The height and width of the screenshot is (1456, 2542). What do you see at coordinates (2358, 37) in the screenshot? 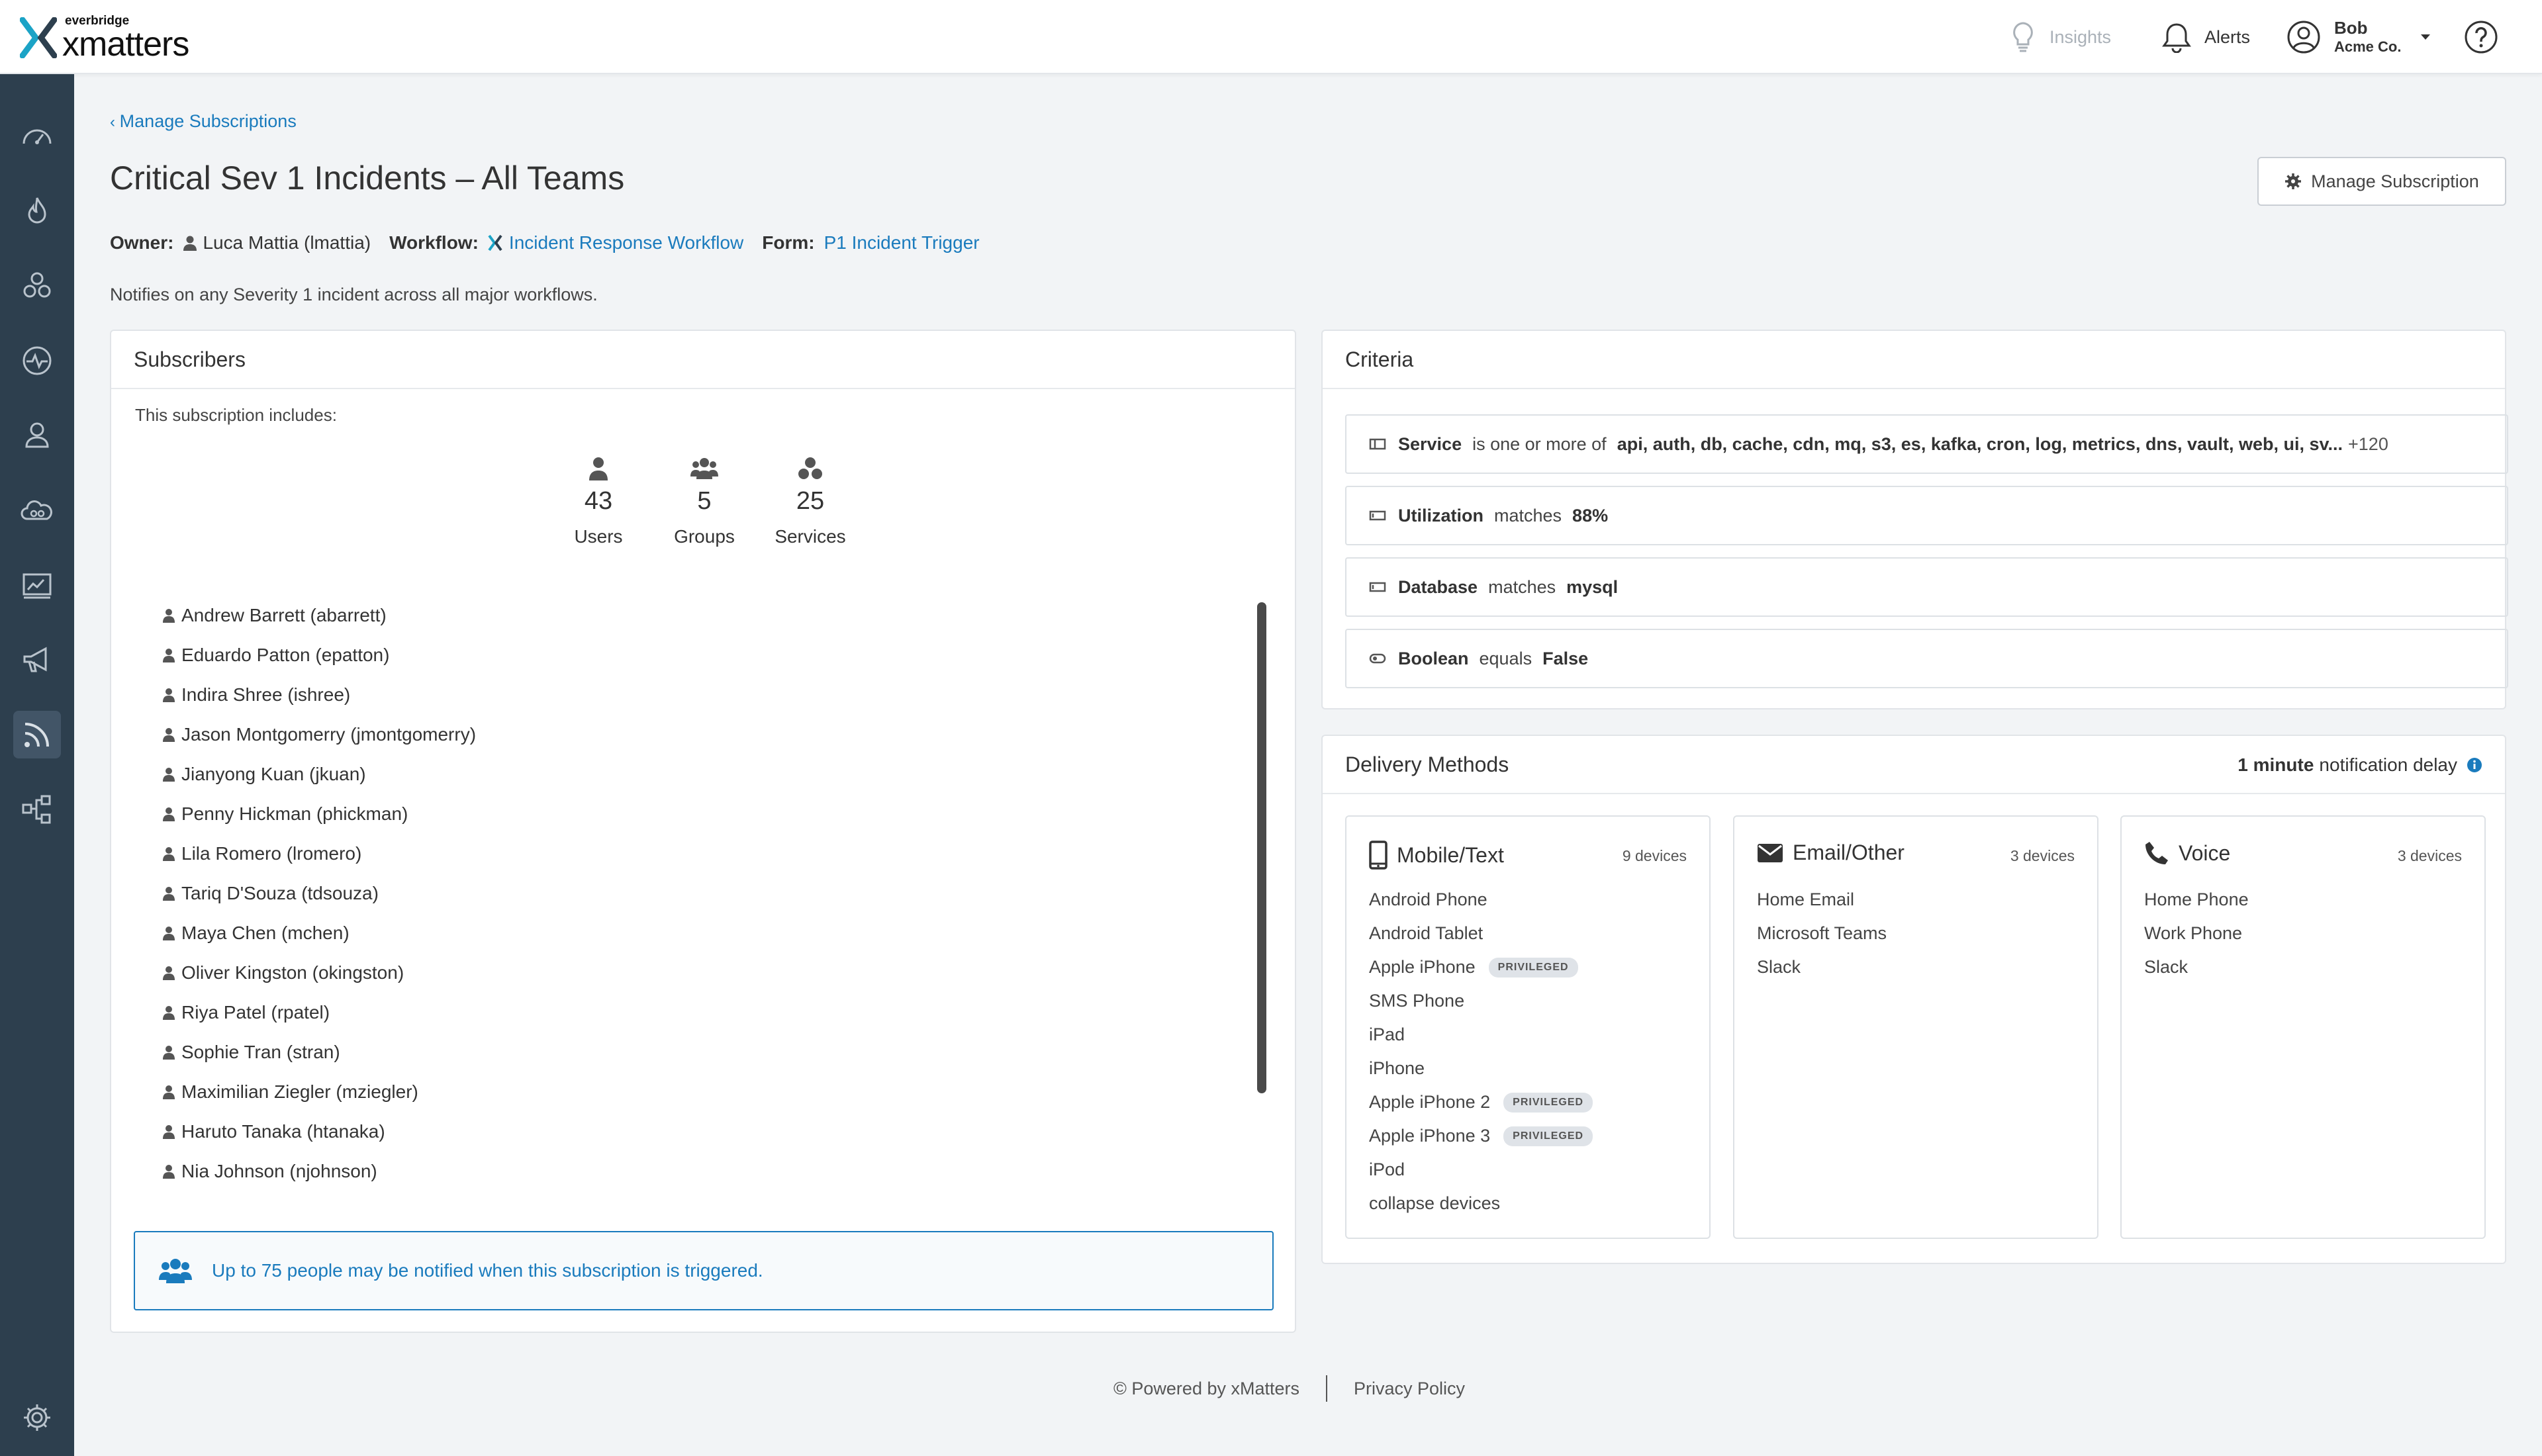
I see `user-menu: Bob Acme Co.` at bounding box center [2358, 37].